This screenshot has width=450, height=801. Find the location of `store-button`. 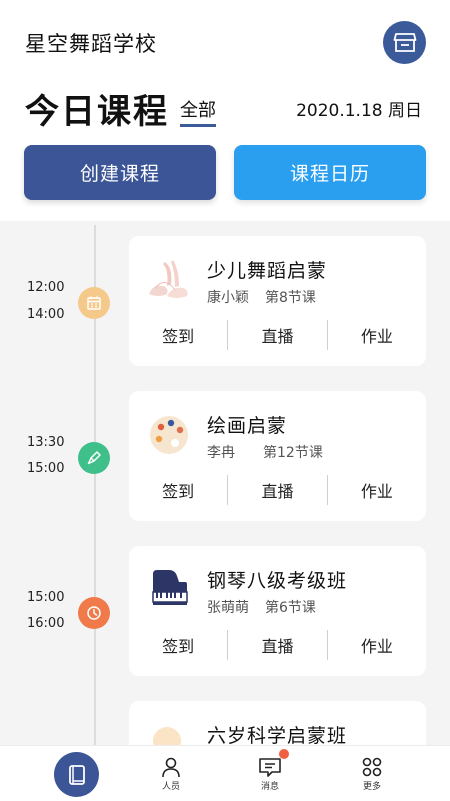

store-button is located at coordinates (404, 42).